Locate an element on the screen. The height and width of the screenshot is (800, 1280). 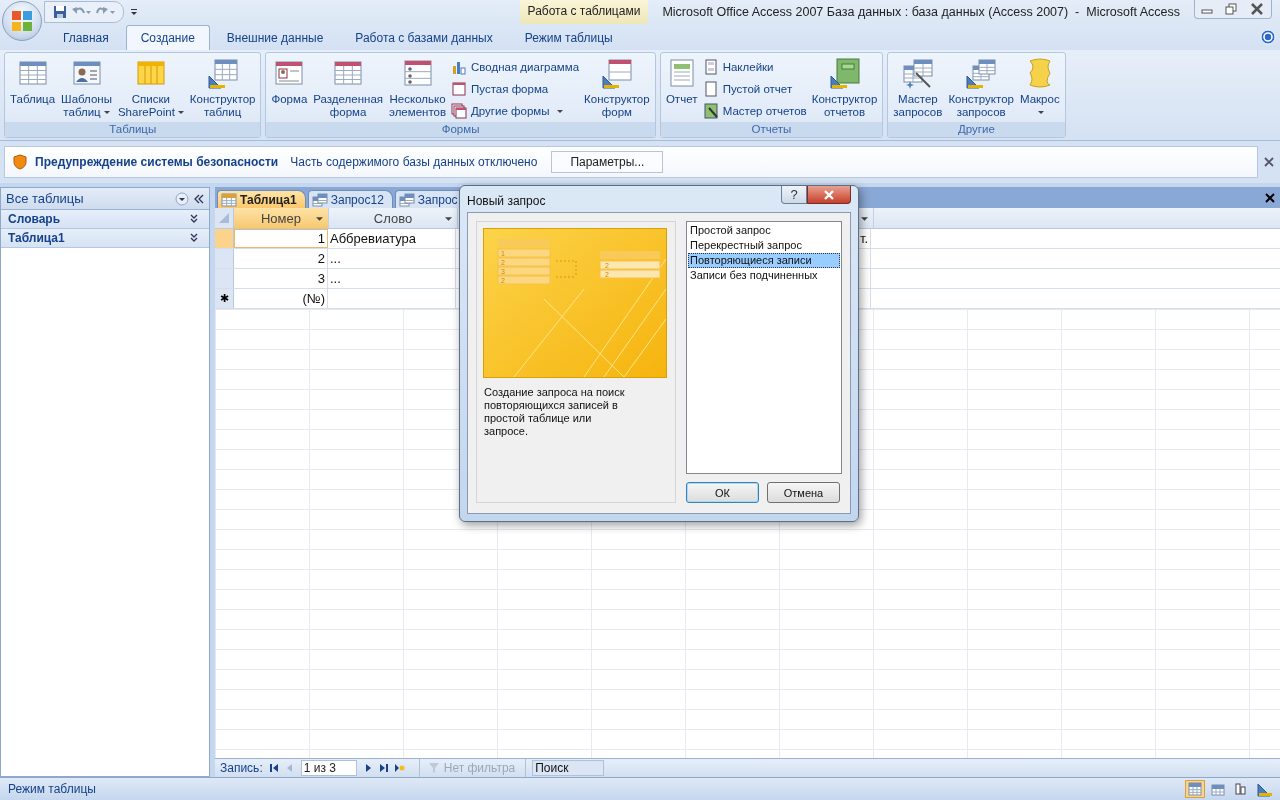
design-view-icon is located at coordinates (1264, 789).